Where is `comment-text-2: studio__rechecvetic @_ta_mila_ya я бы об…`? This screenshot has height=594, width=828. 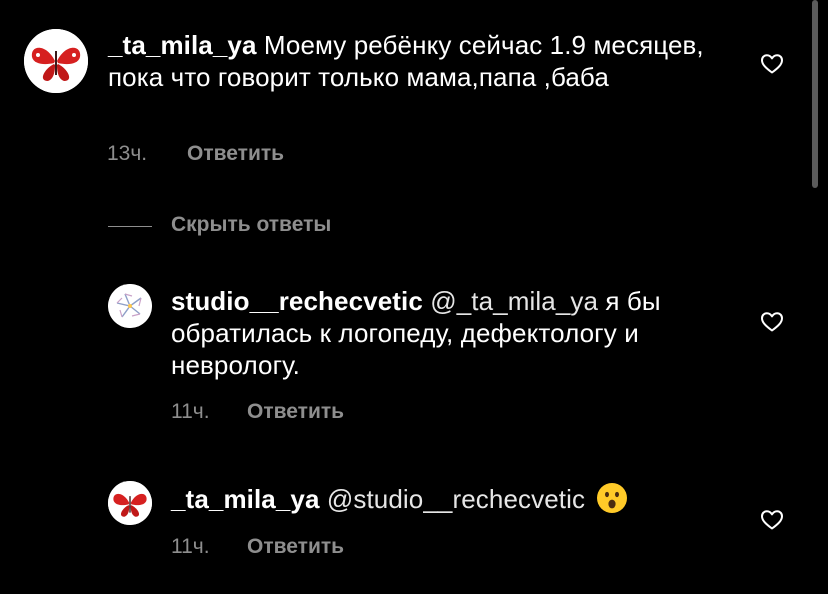
comment-text-2: studio__rechecvetic @_ta_mila_ya я бы об… is located at coordinates (453, 333).